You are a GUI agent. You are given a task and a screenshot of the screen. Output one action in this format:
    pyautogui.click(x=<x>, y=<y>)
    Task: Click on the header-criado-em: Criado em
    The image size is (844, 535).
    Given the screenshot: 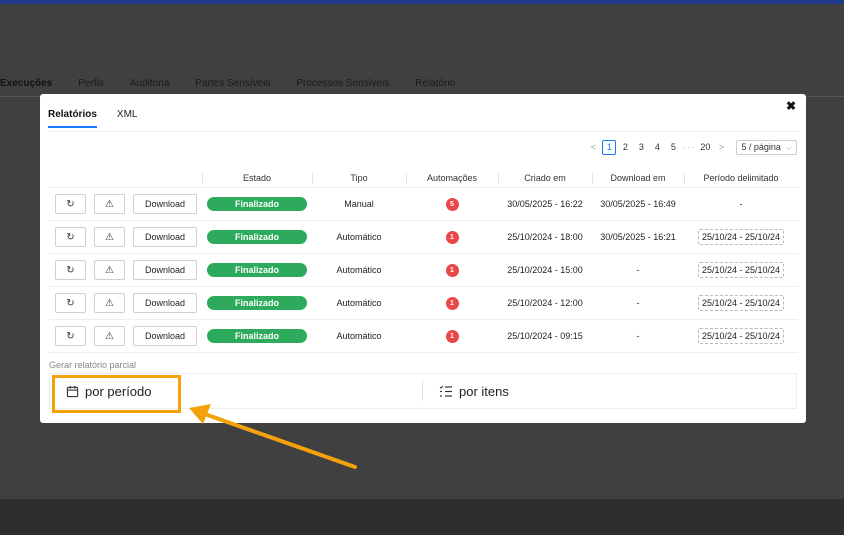 What is the action you would take?
    pyautogui.click(x=545, y=178)
    